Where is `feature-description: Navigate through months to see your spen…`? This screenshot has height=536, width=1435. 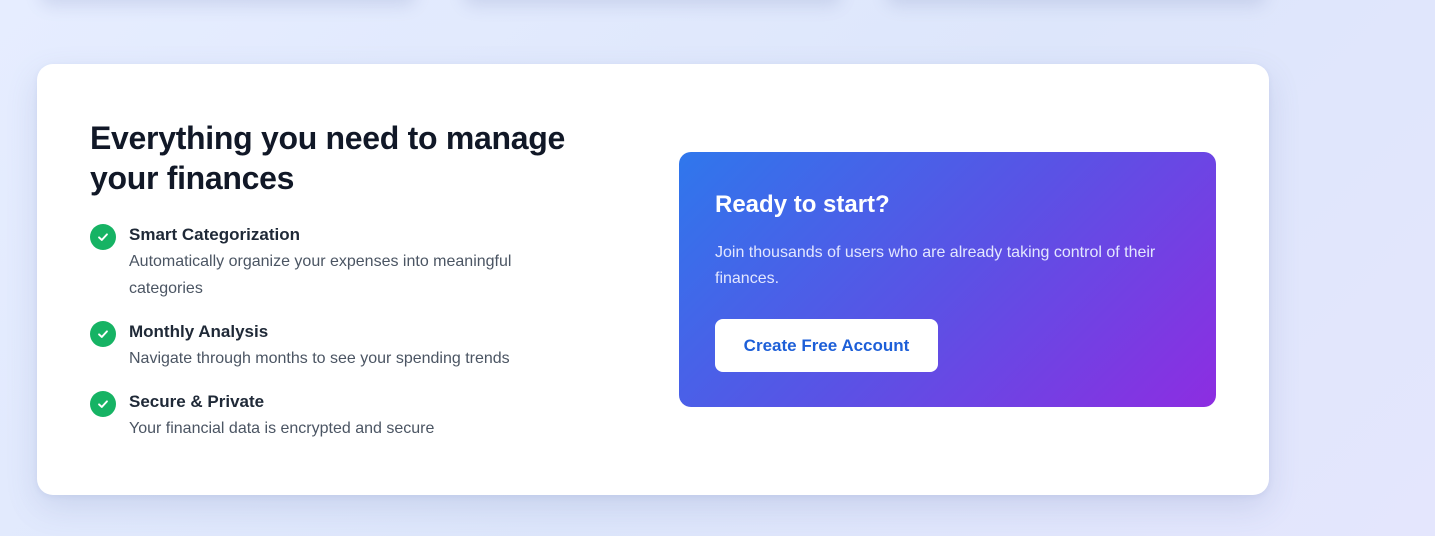
feature-description: Navigate through months to see your spen… is located at coordinates (319, 358).